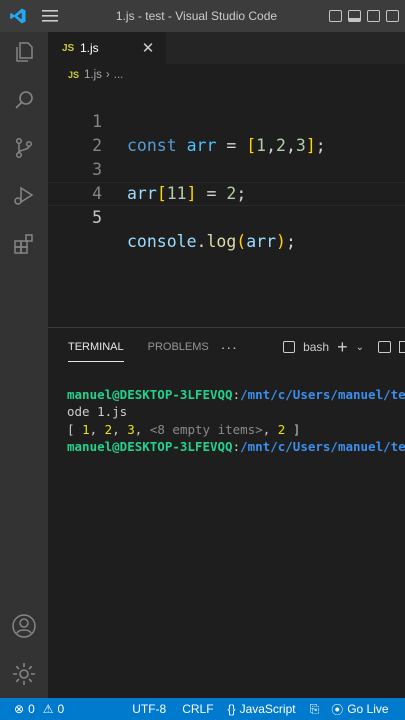 Image resolution: width=405 pixels, height=720 pixels. Describe the element at coordinates (226, 216) in the screenshot. I see `code-line: 5 console.log(arr);` at that location.